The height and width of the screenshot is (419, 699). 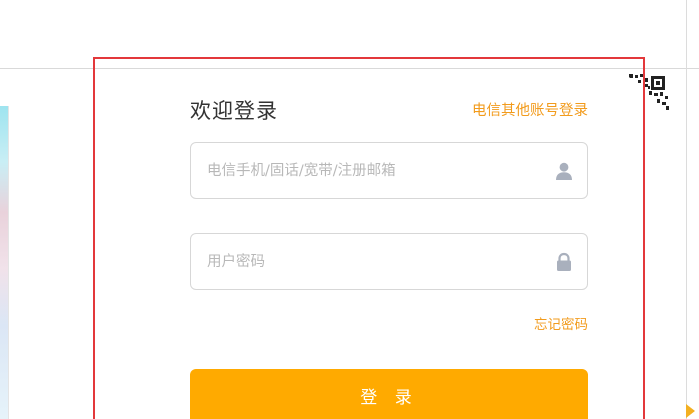 I want to click on user-icon, so click(x=564, y=171).